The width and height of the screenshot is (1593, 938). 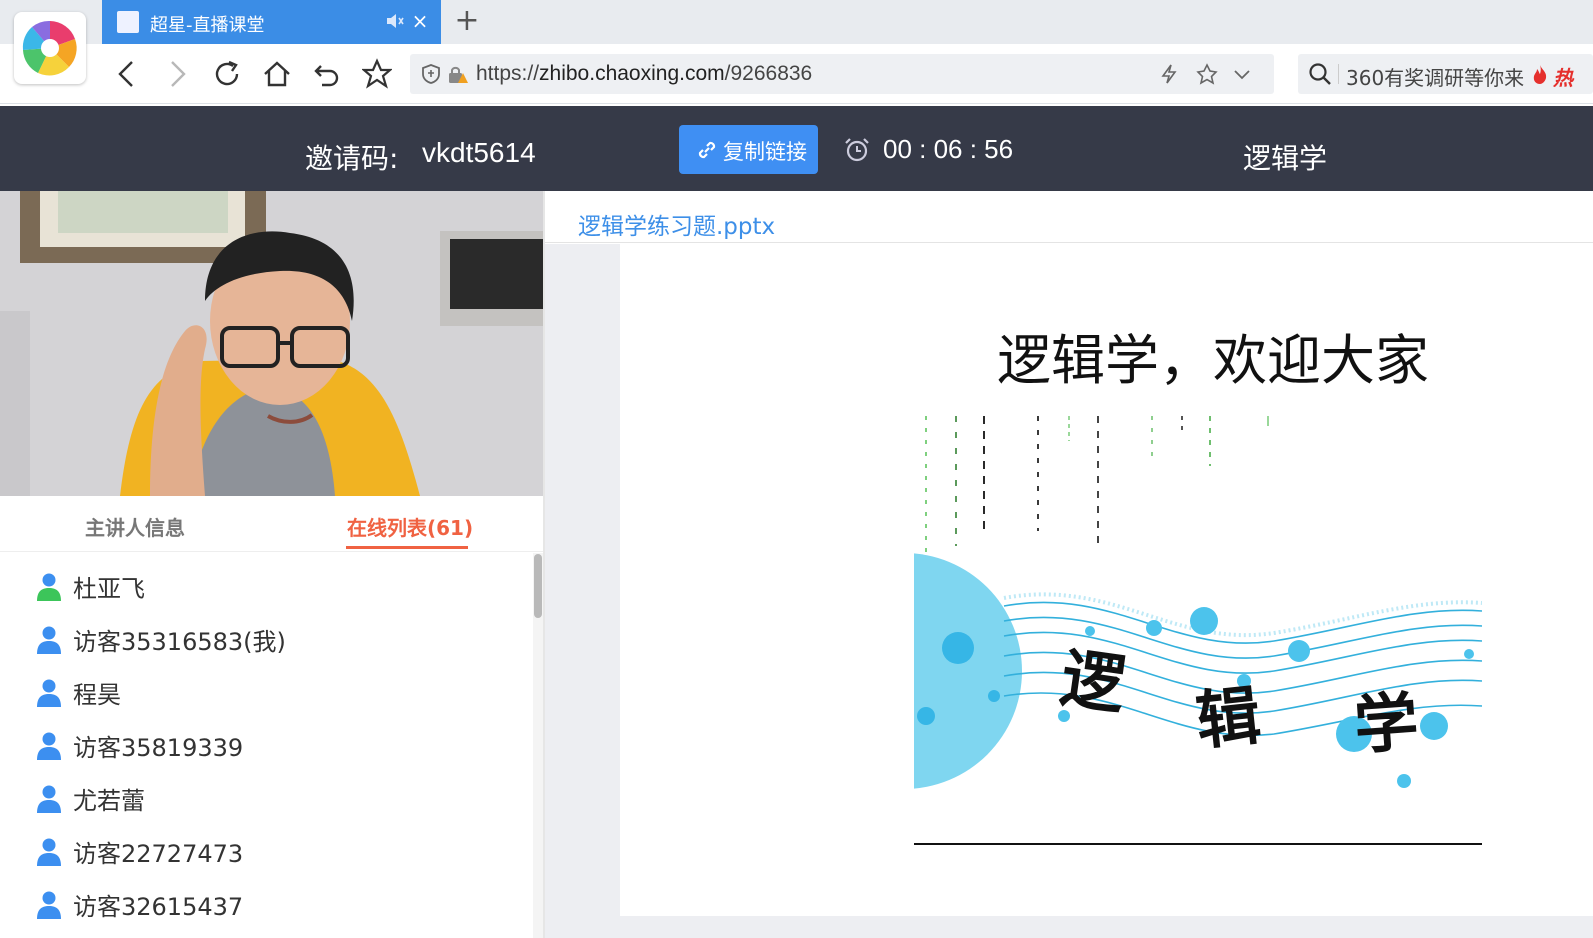 What do you see at coordinates (271, 689) in the screenshot?
I see `list-item: 程昊` at bounding box center [271, 689].